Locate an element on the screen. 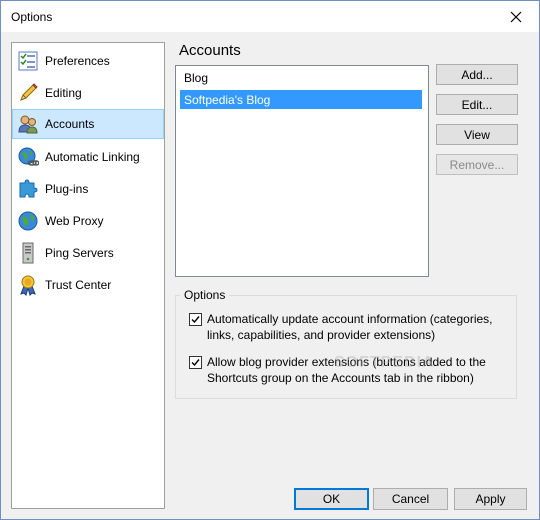  window-title: Options is located at coordinates (32, 17).